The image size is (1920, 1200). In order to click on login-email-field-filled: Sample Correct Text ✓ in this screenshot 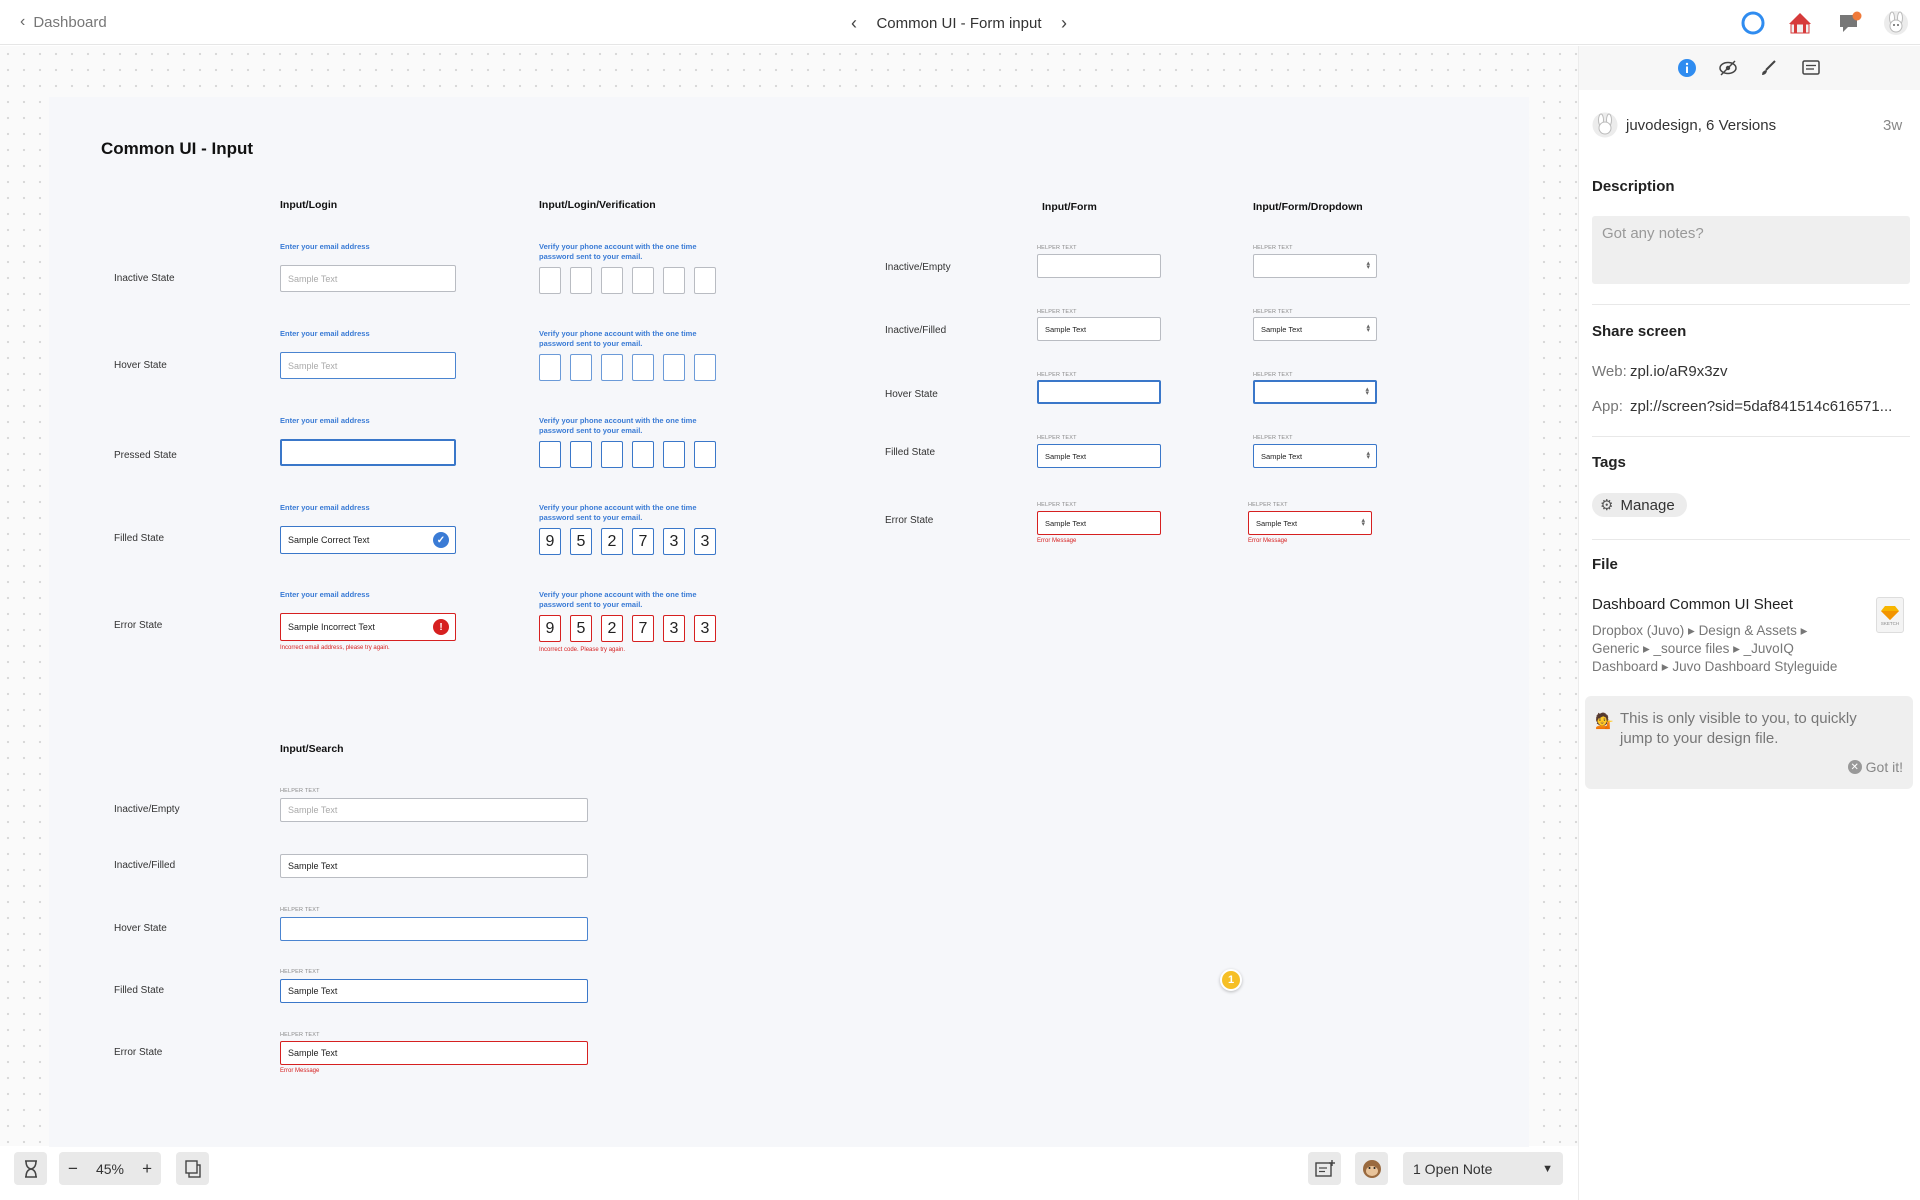, I will do `click(368, 540)`.